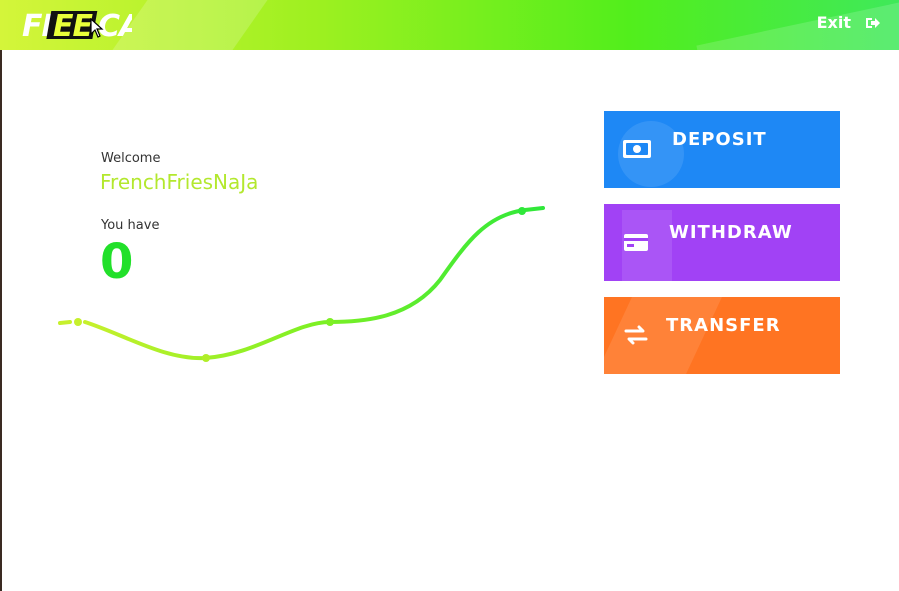 The width and height of the screenshot is (899, 591). What do you see at coordinates (73, 26) in the screenshot?
I see `svg-text: EE` at bounding box center [73, 26].